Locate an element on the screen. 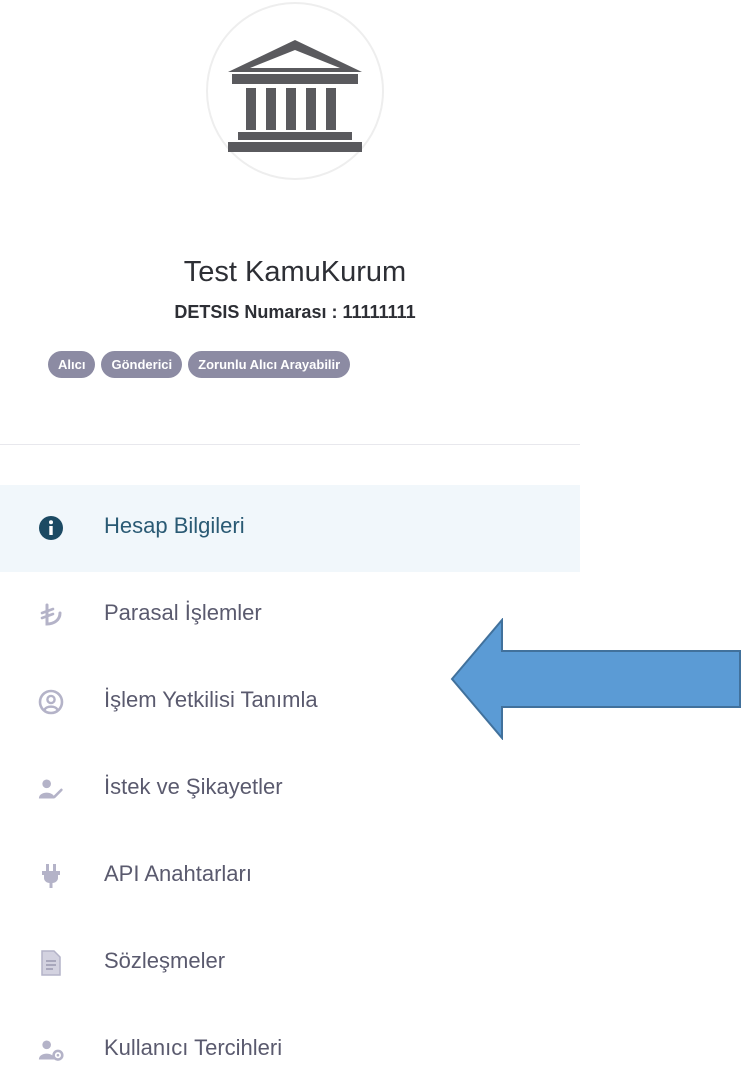 The width and height of the screenshot is (742, 1070). role-badges: Alıcı Gönderici Zorunlu Alıcı Arayabilir is located at coordinates (199, 364).